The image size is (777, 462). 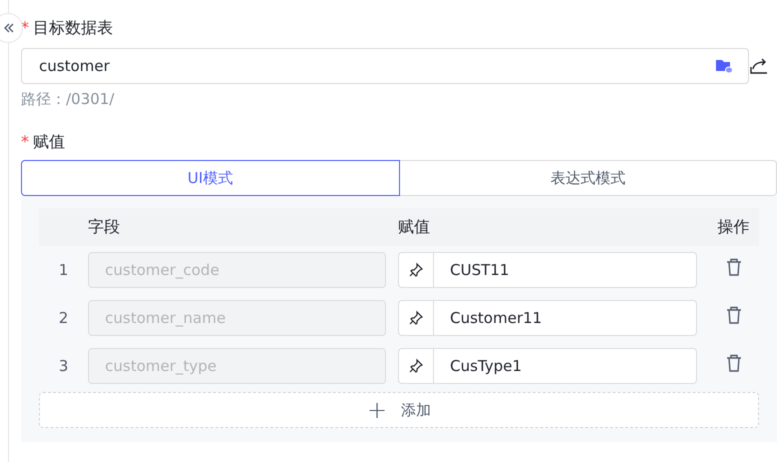 What do you see at coordinates (399, 410) in the screenshot?
I see `add-button: + 添加` at bounding box center [399, 410].